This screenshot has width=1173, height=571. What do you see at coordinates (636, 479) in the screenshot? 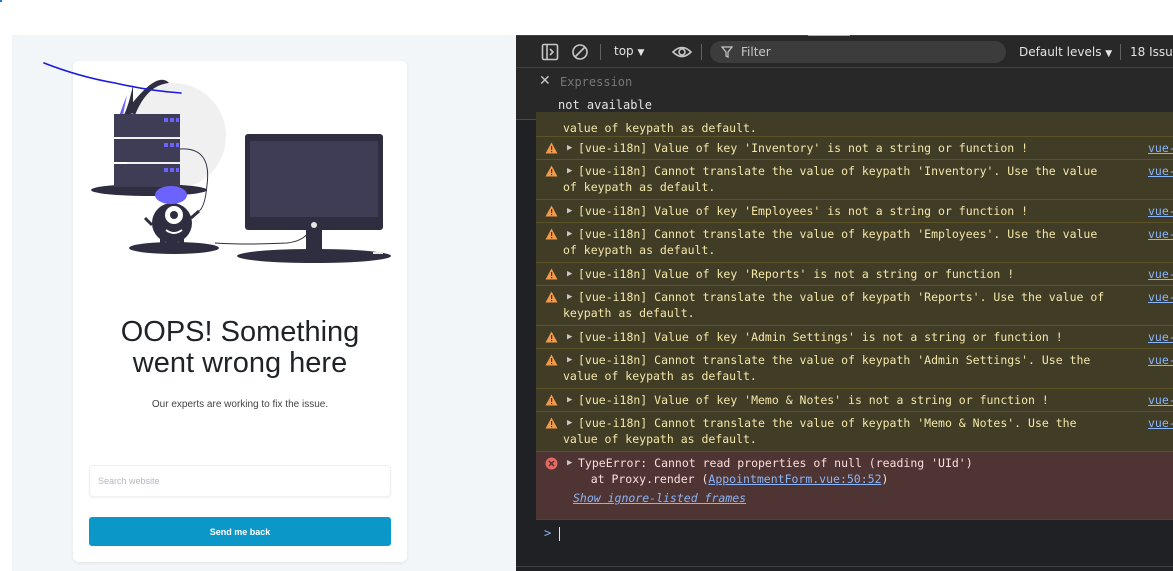
I see `stack-prefix: at Proxy.render (` at bounding box center [636, 479].